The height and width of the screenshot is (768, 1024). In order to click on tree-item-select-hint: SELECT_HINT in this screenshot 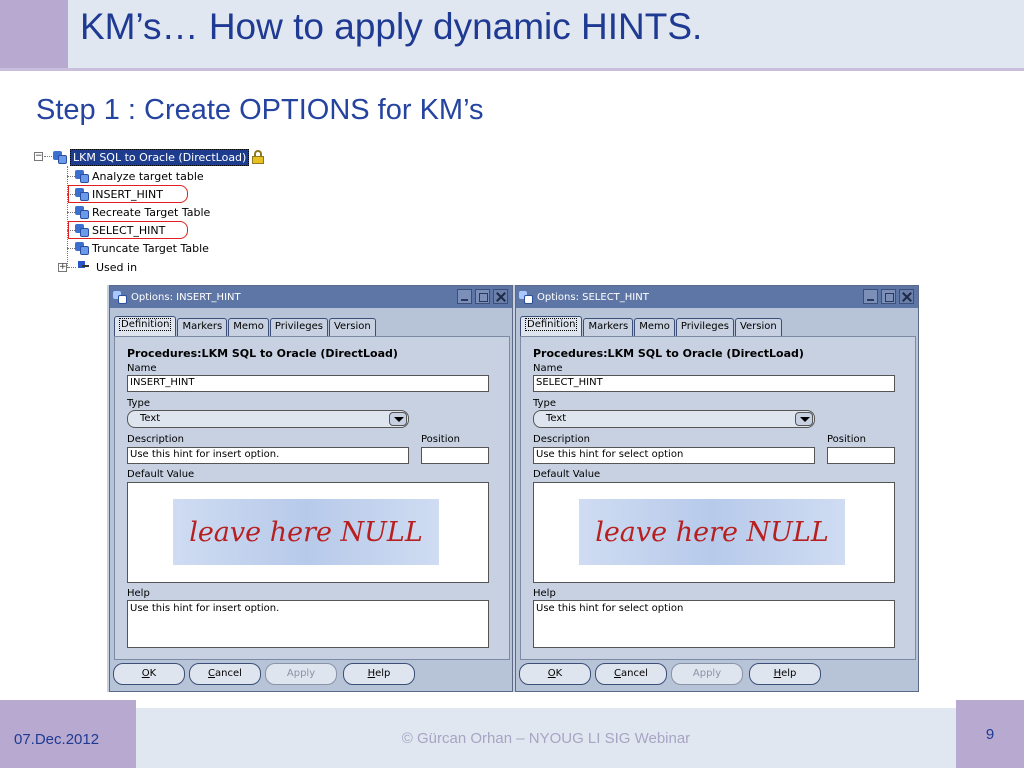, I will do `click(119, 230)`.